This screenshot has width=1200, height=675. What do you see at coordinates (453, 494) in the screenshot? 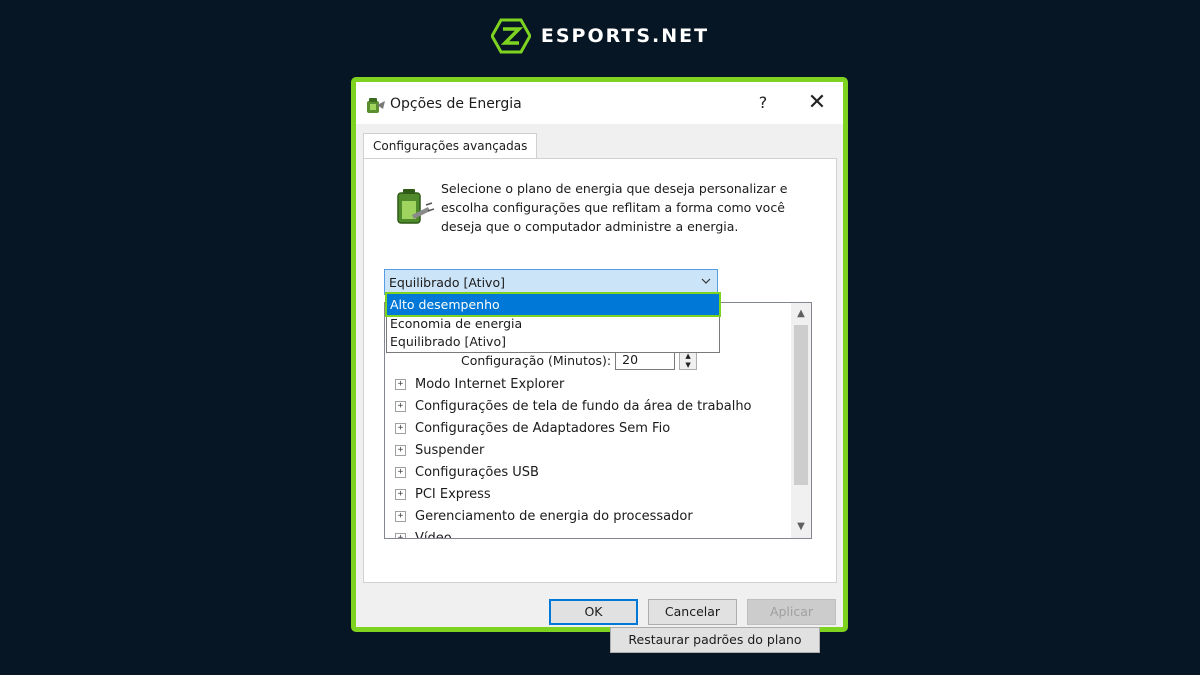
I see `tree-item-label: PCI Express` at bounding box center [453, 494].